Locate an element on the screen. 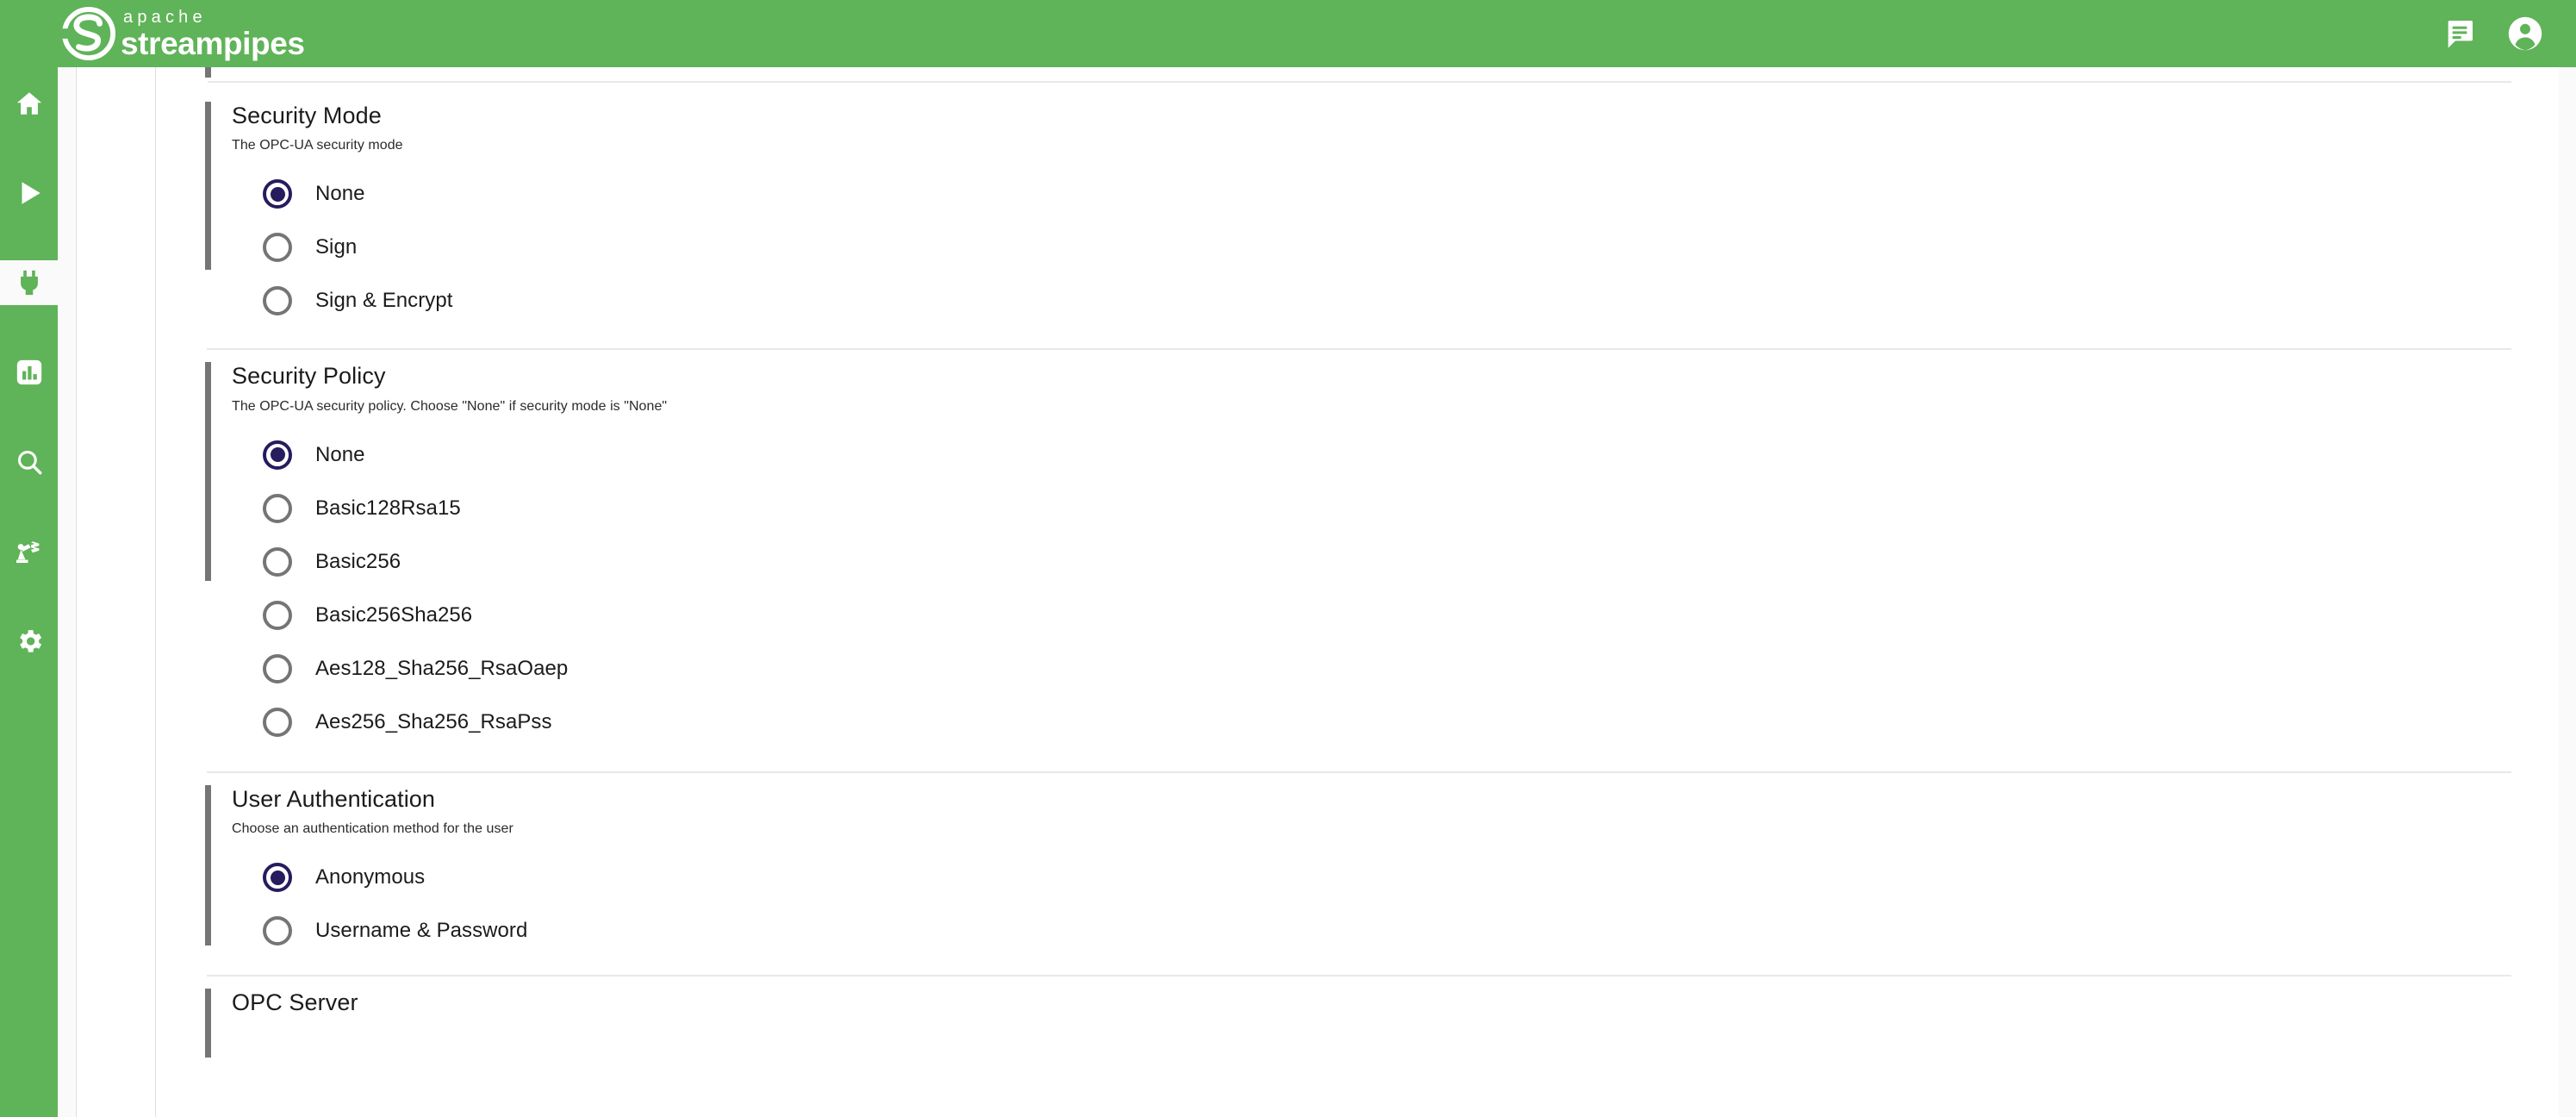 This screenshot has height=1117, width=2576. sidebar-item-home is located at coordinates (29, 103).